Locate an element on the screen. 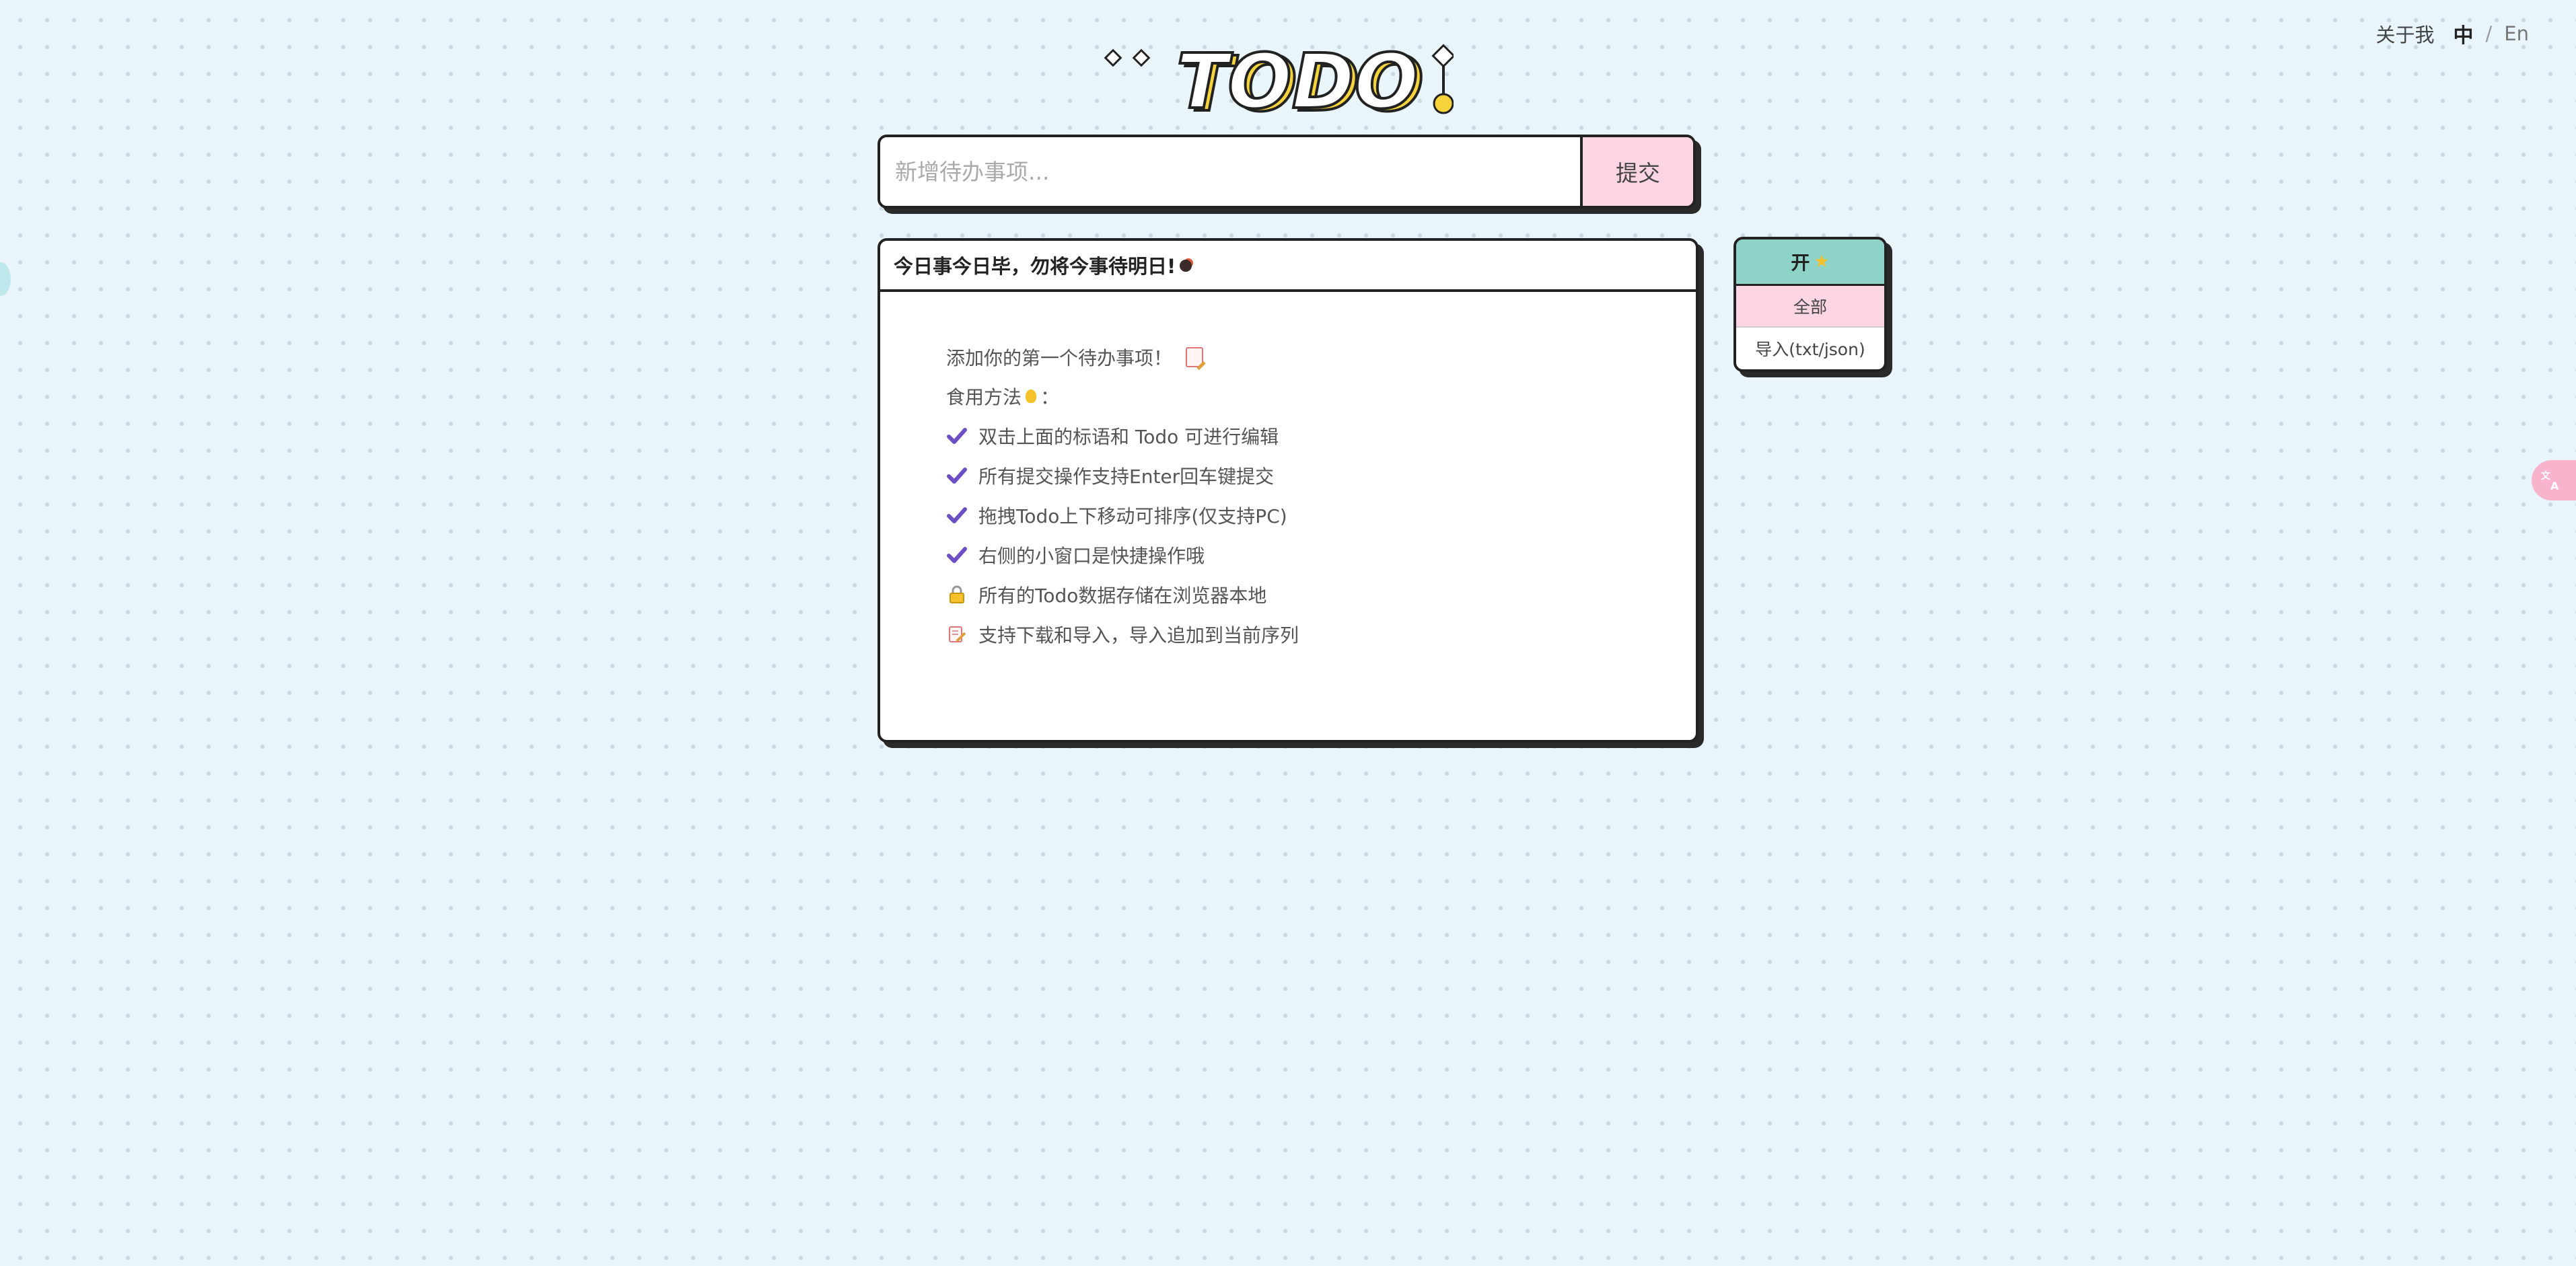 This screenshot has height=1266, width=2576. empty-intro-text: 添加你的第一个待办事项！ is located at coordinates (1059, 358).